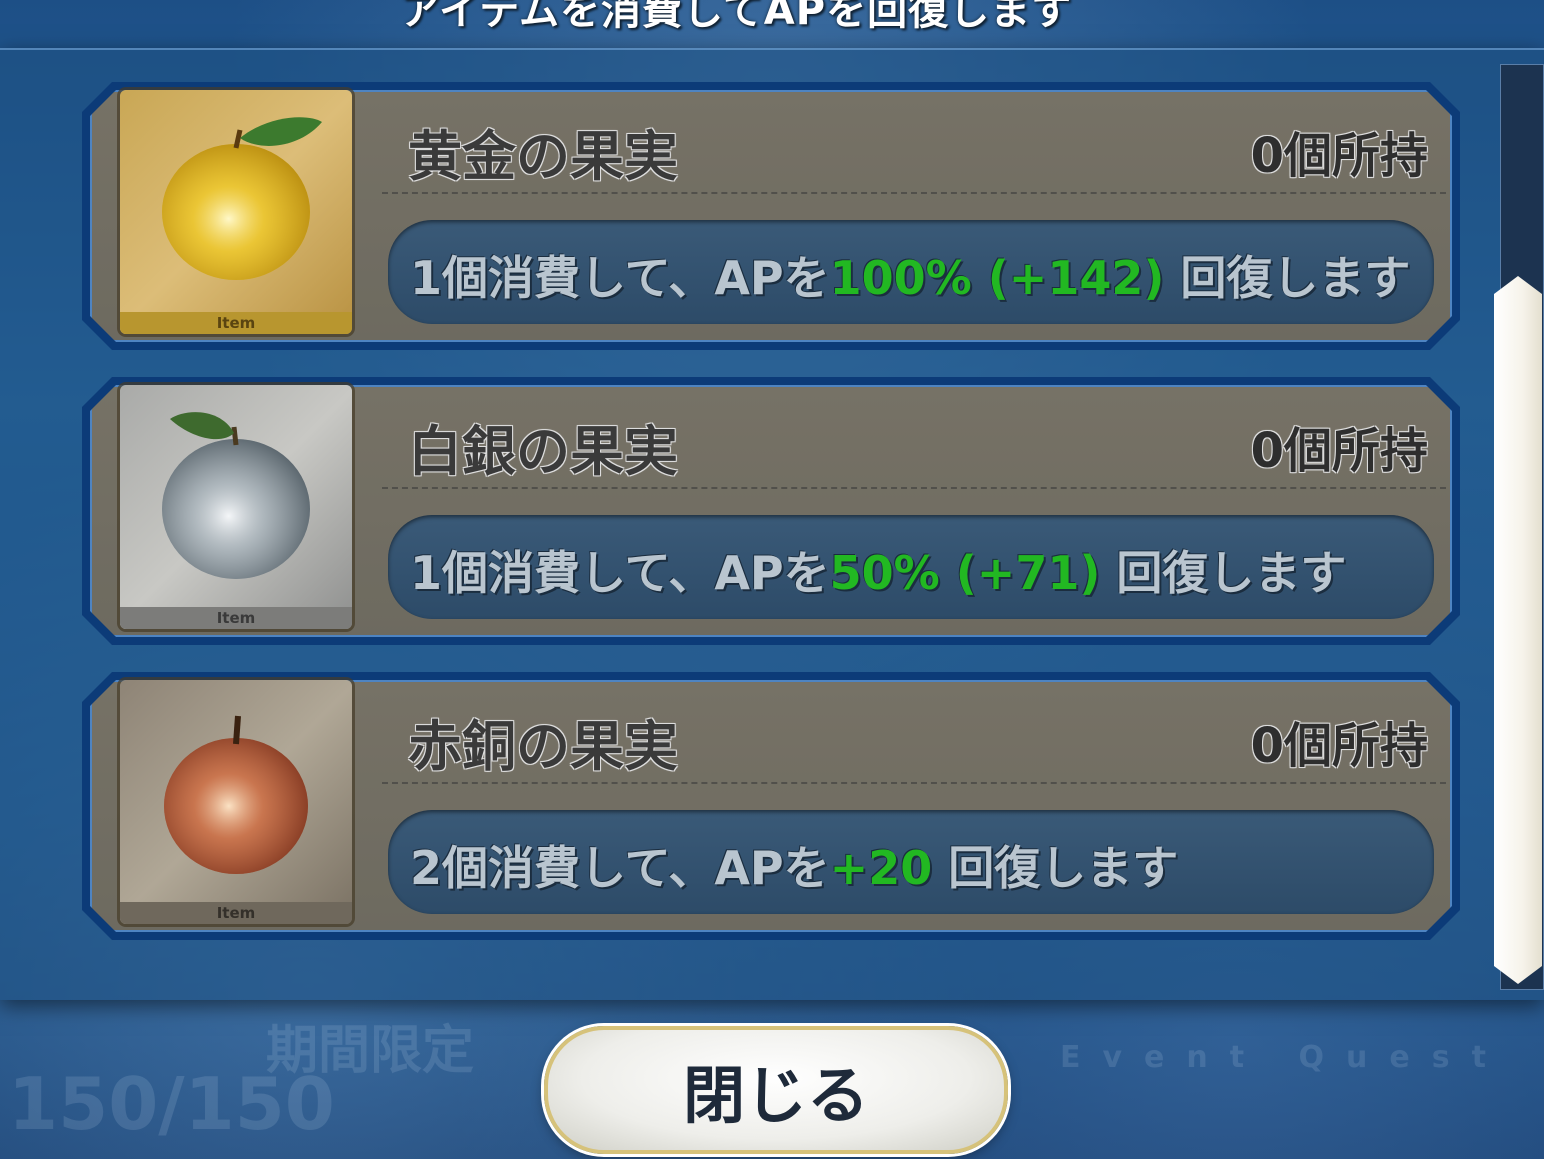 The image size is (1544, 1159). What do you see at coordinates (997, 278) in the screenshot?
I see `desc-highlight: 100% (+142)` at bounding box center [997, 278].